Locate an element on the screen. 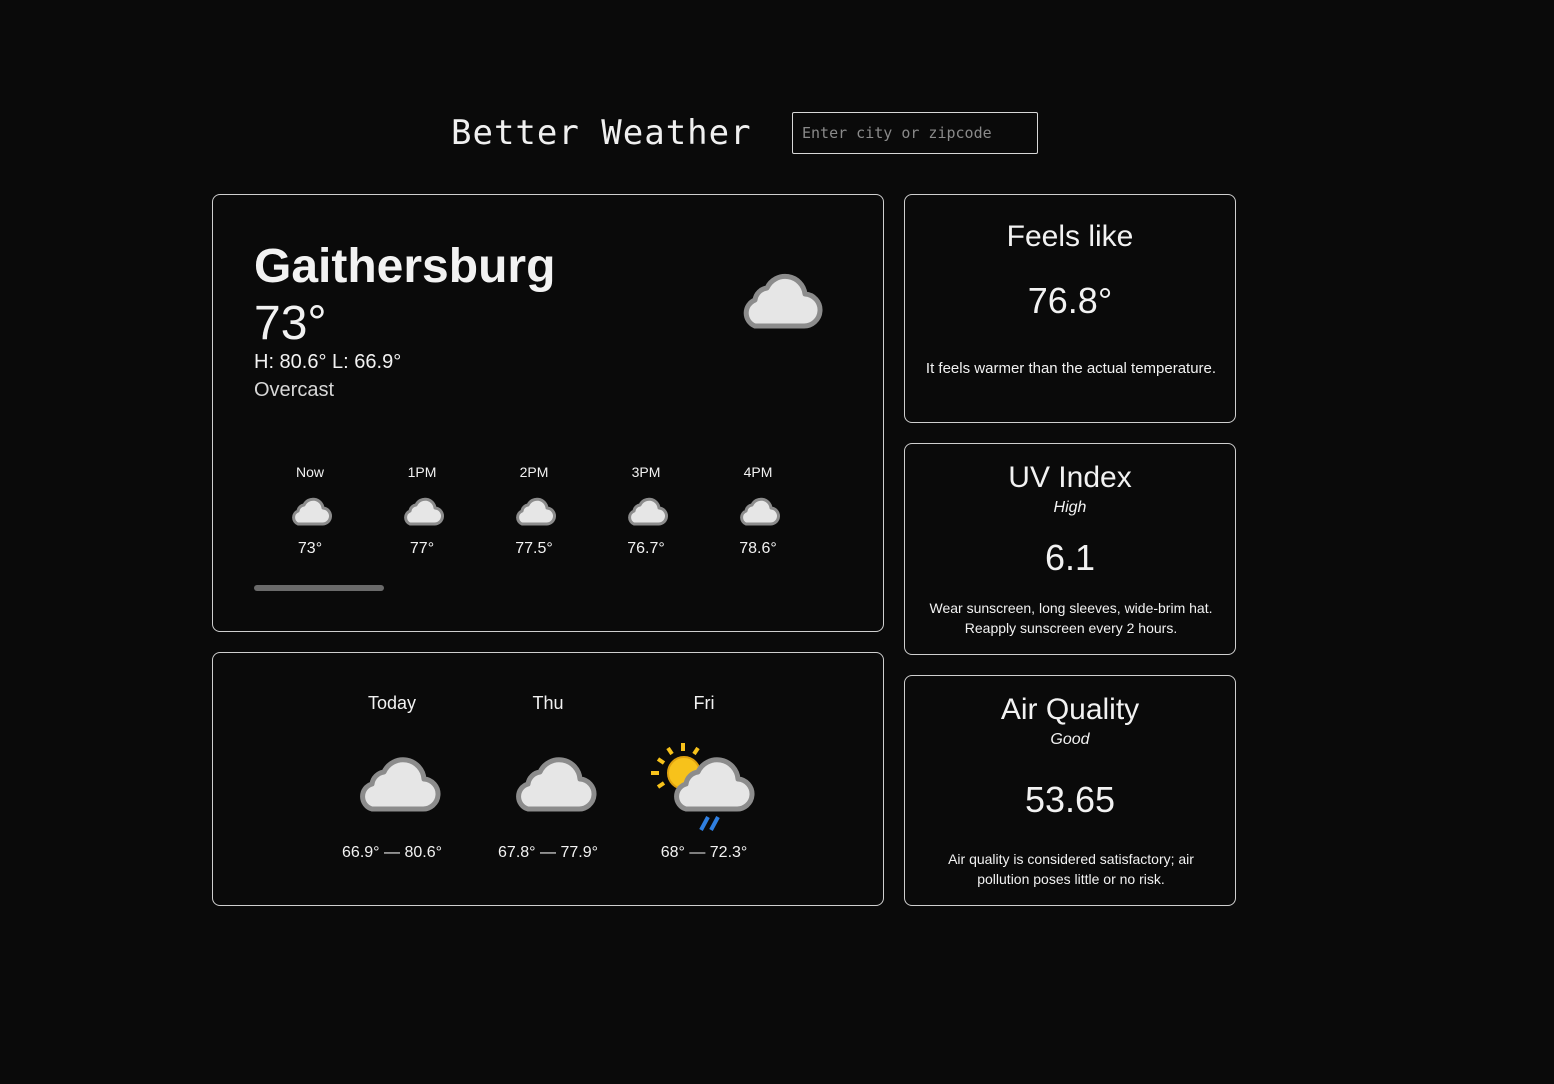  hourly-scrollbar is located at coordinates (319, 588).